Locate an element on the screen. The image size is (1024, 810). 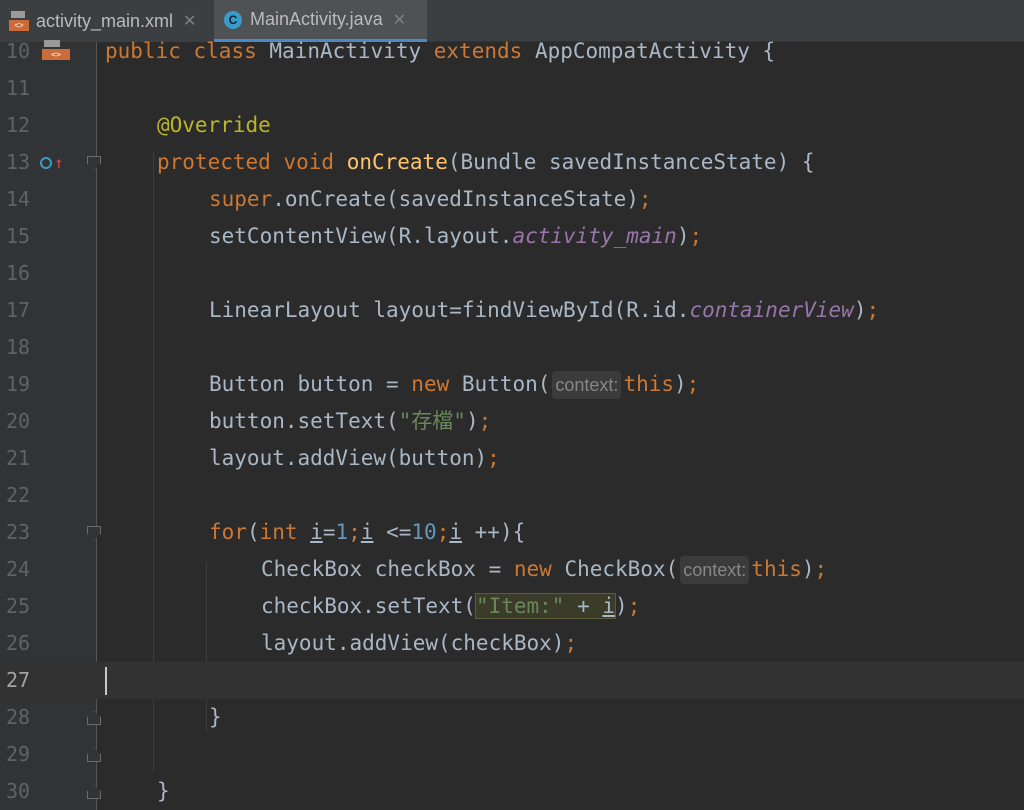
code-text: + is located at coordinates (583, 606).